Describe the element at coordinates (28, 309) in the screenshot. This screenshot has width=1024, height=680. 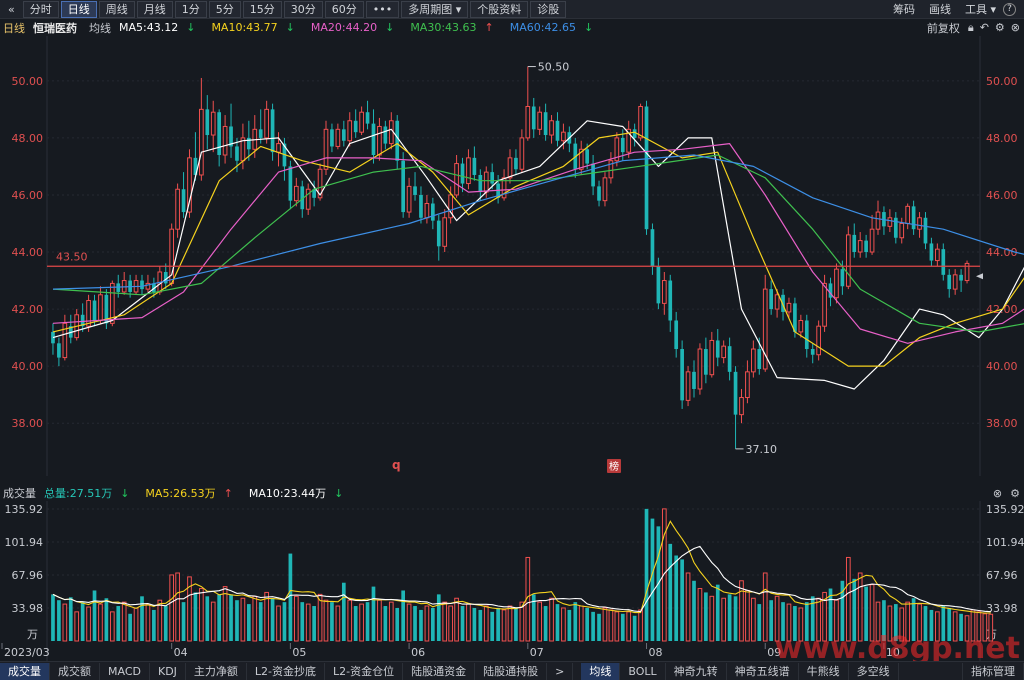
I see `price-tick-left: 42.00` at that location.